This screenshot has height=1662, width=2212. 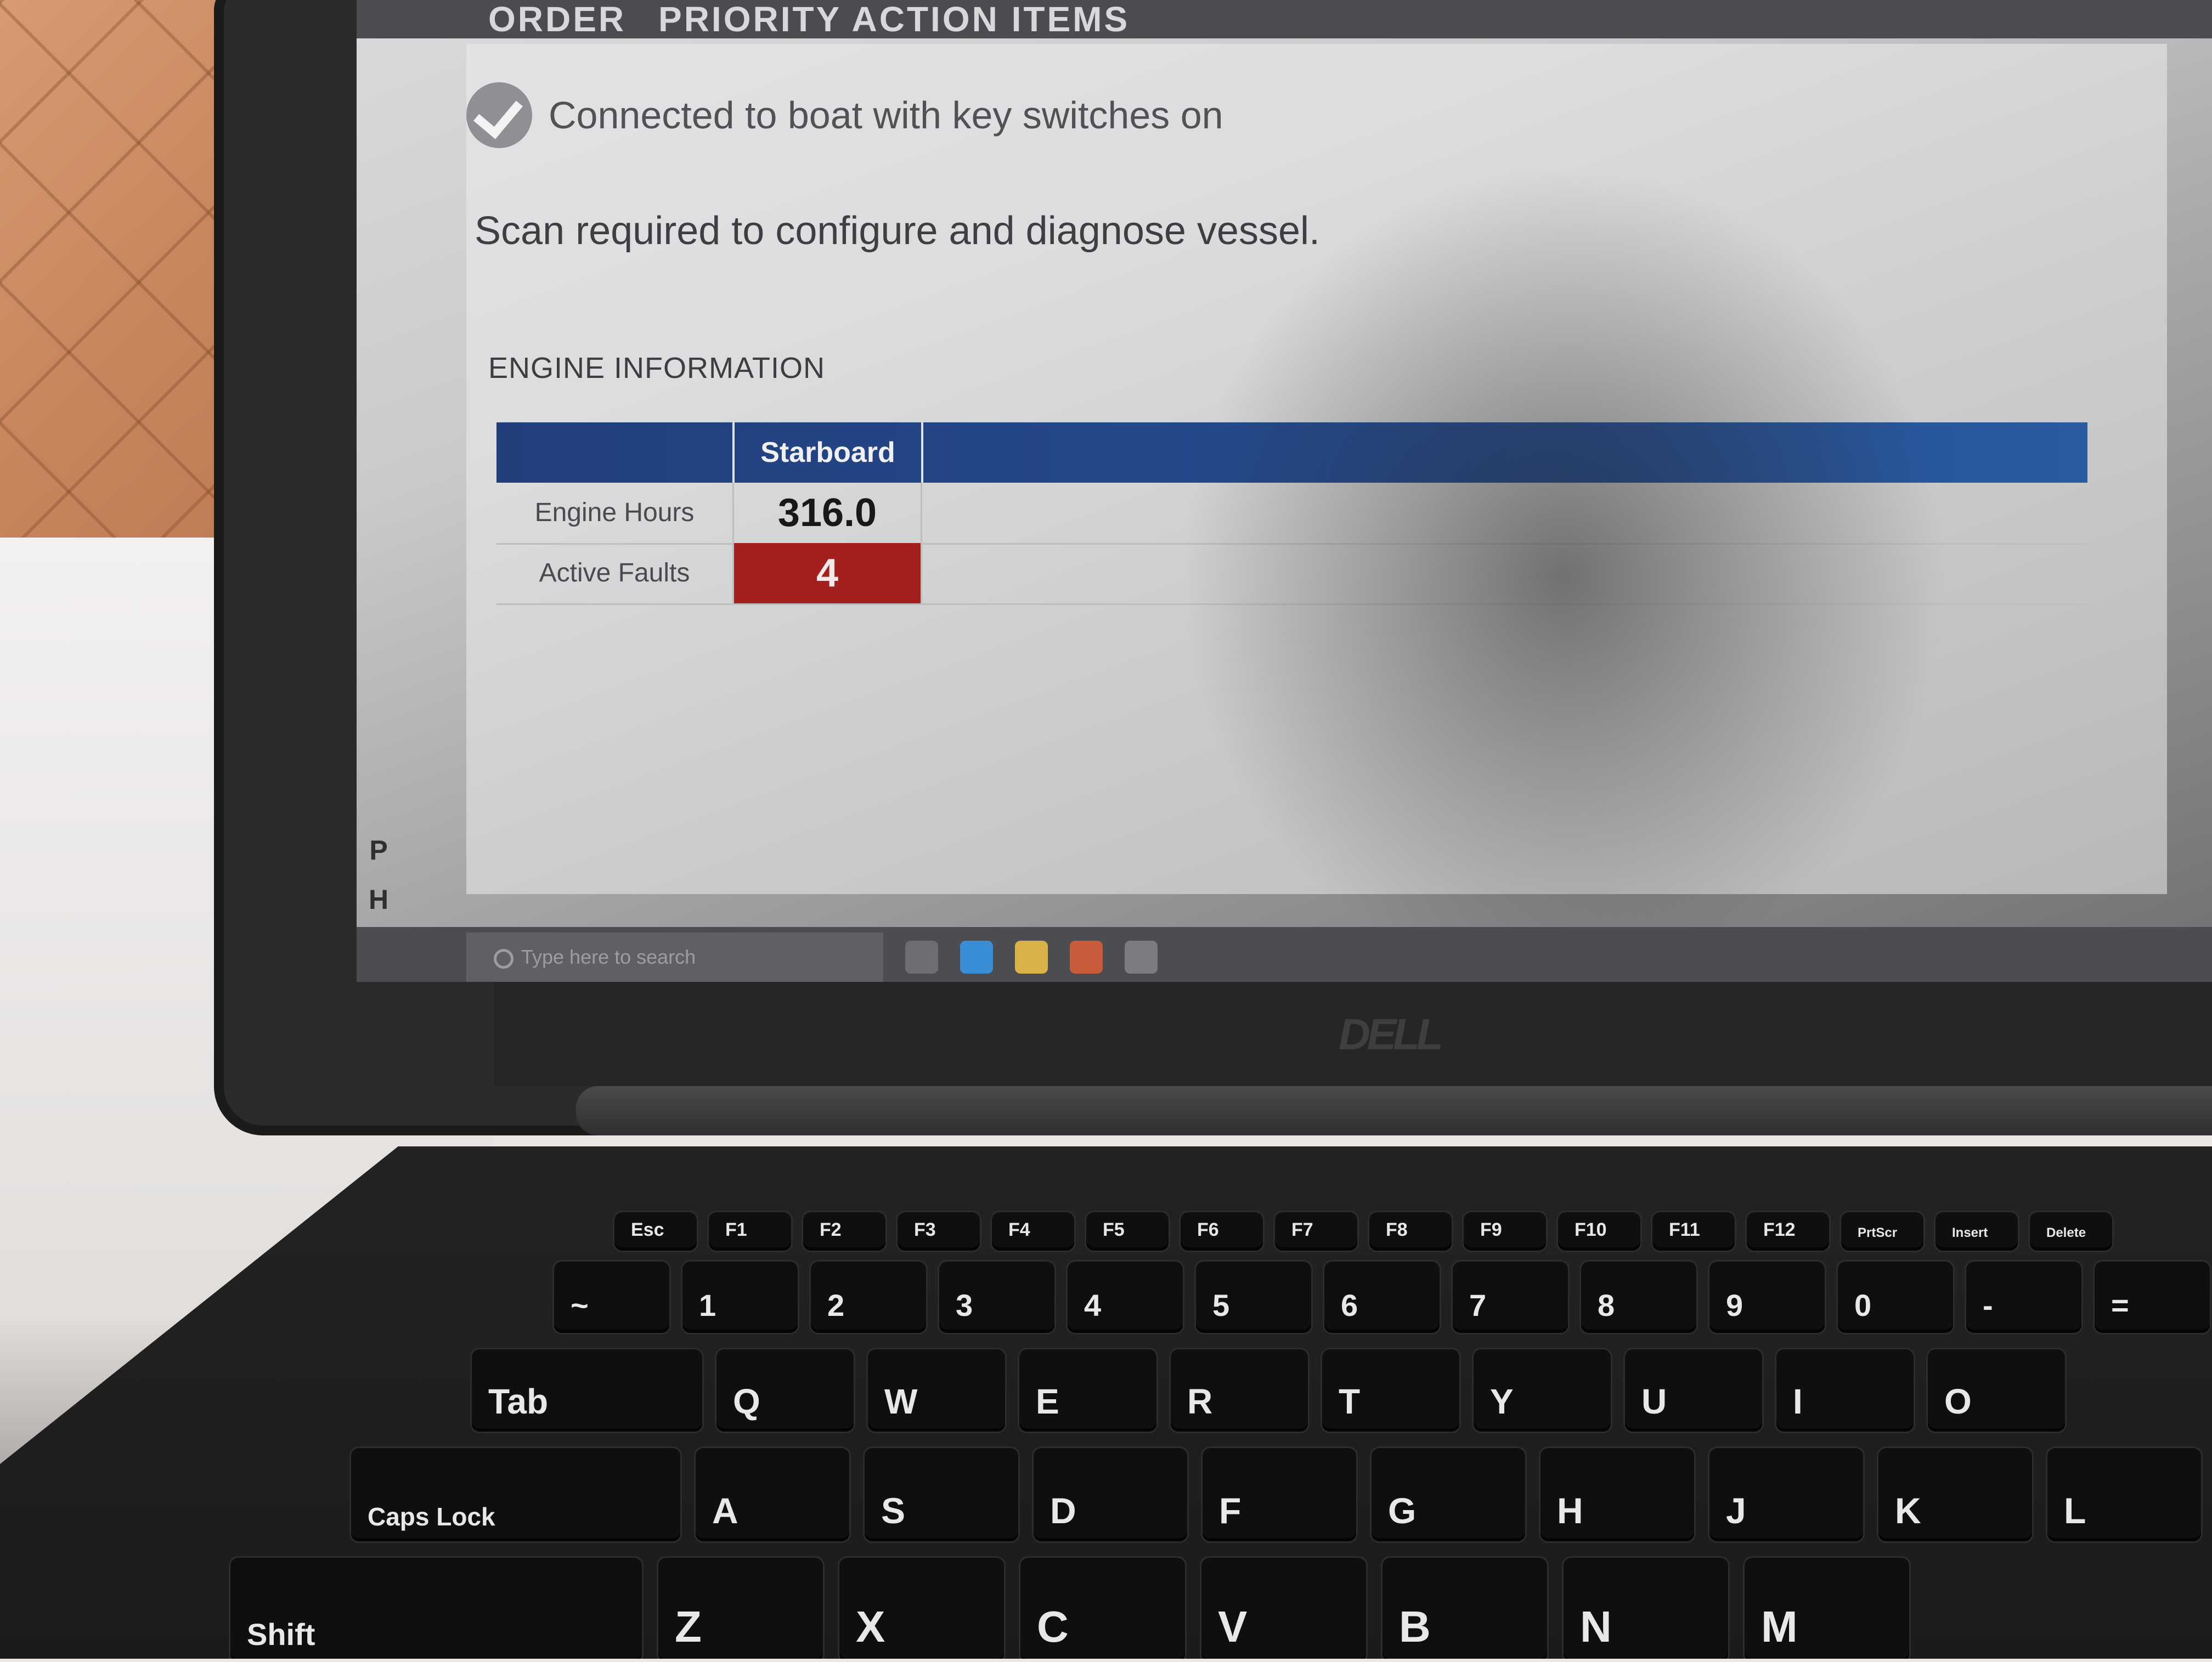 What do you see at coordinates (1284, 955) in the screenshot?
I see `windows-taskbar: Type here to search` at bounding box center [1284, 955].